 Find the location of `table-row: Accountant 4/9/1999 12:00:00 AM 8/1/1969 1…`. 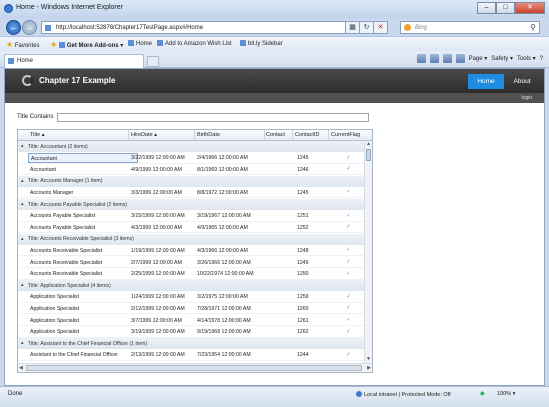

table-row: Accountant 4/9/1999 12:00:00 AM 8/1/1969 1… is located at coordinates (191, 170).